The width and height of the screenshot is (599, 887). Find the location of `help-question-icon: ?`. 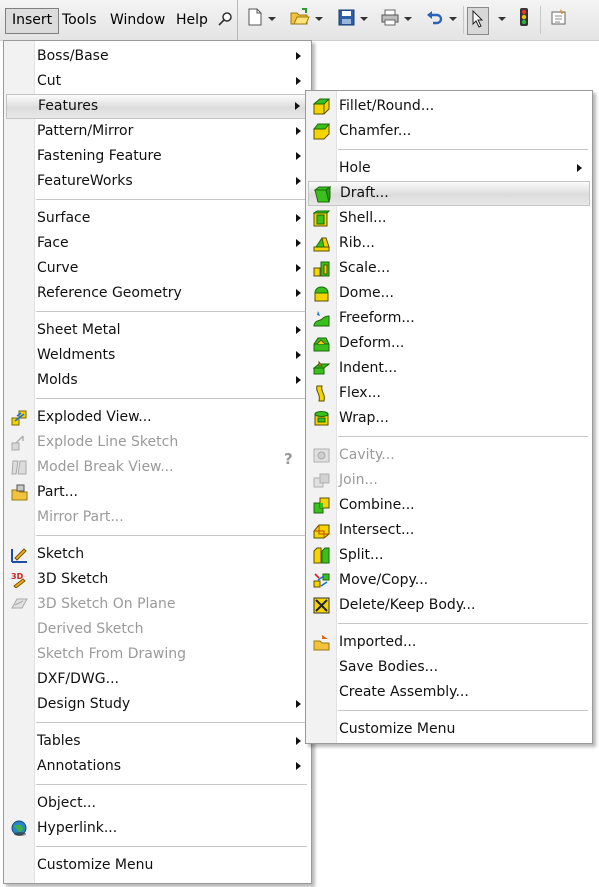

help-question-icon: ? is located at coordinates (288, 459).